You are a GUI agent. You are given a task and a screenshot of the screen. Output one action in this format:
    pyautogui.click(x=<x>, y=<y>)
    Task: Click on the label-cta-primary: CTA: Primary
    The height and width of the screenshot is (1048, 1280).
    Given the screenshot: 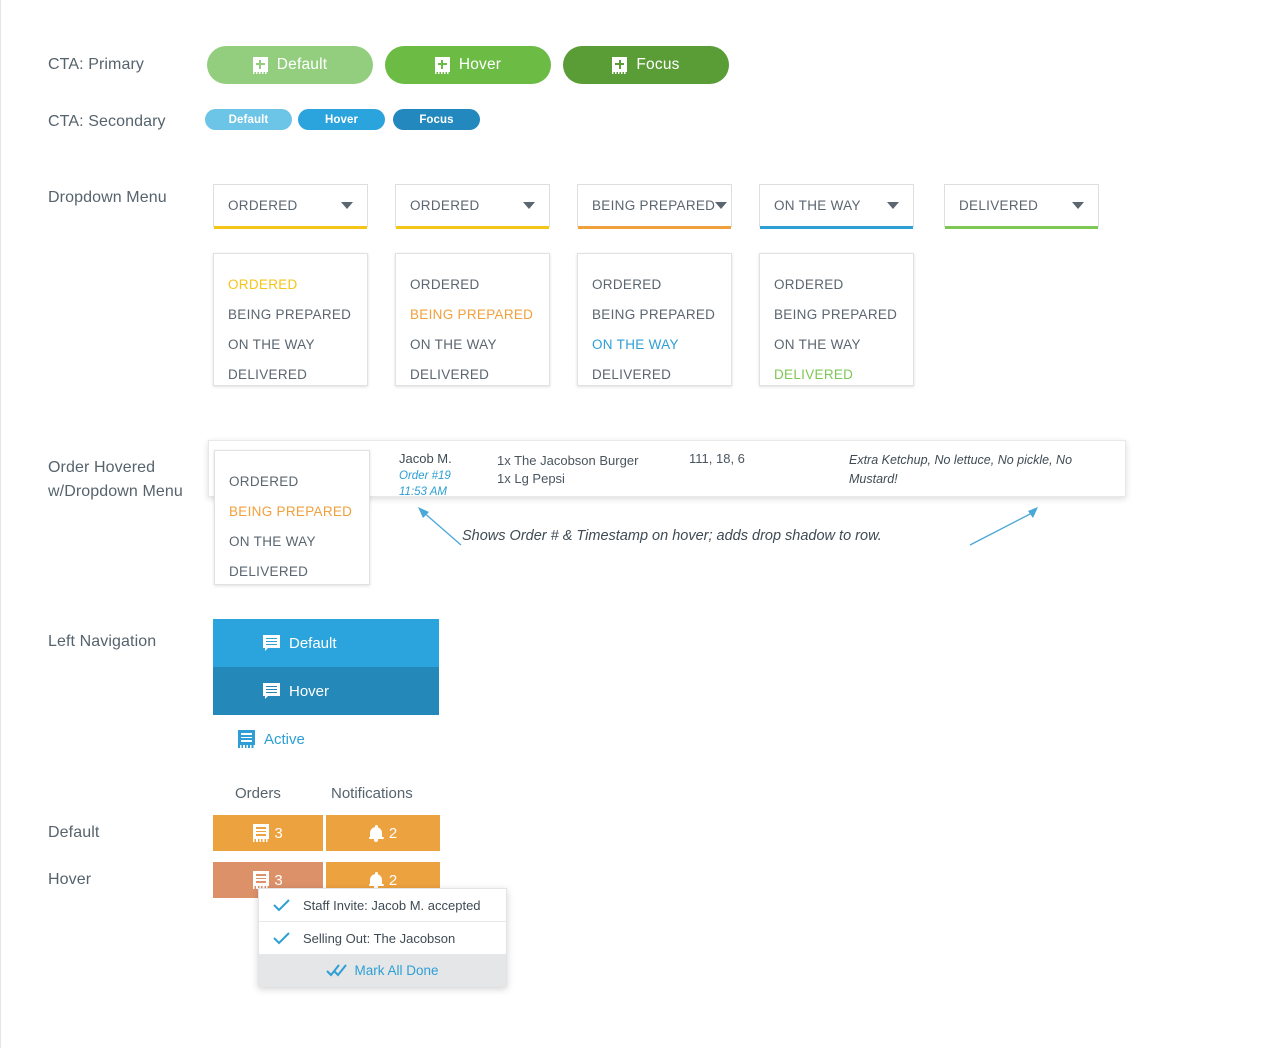 What is the action you would take?
    pyautogui.click(x=96, y=64)
    